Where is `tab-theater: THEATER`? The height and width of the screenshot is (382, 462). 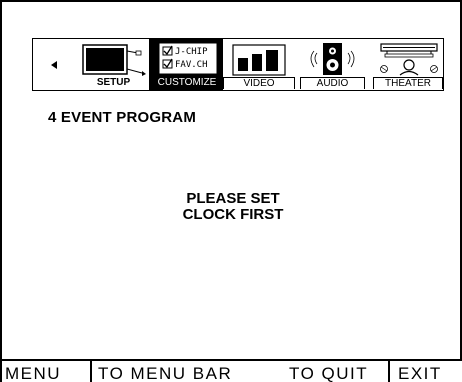
tab-theater: THEATER is located at coordinates (408, 64).